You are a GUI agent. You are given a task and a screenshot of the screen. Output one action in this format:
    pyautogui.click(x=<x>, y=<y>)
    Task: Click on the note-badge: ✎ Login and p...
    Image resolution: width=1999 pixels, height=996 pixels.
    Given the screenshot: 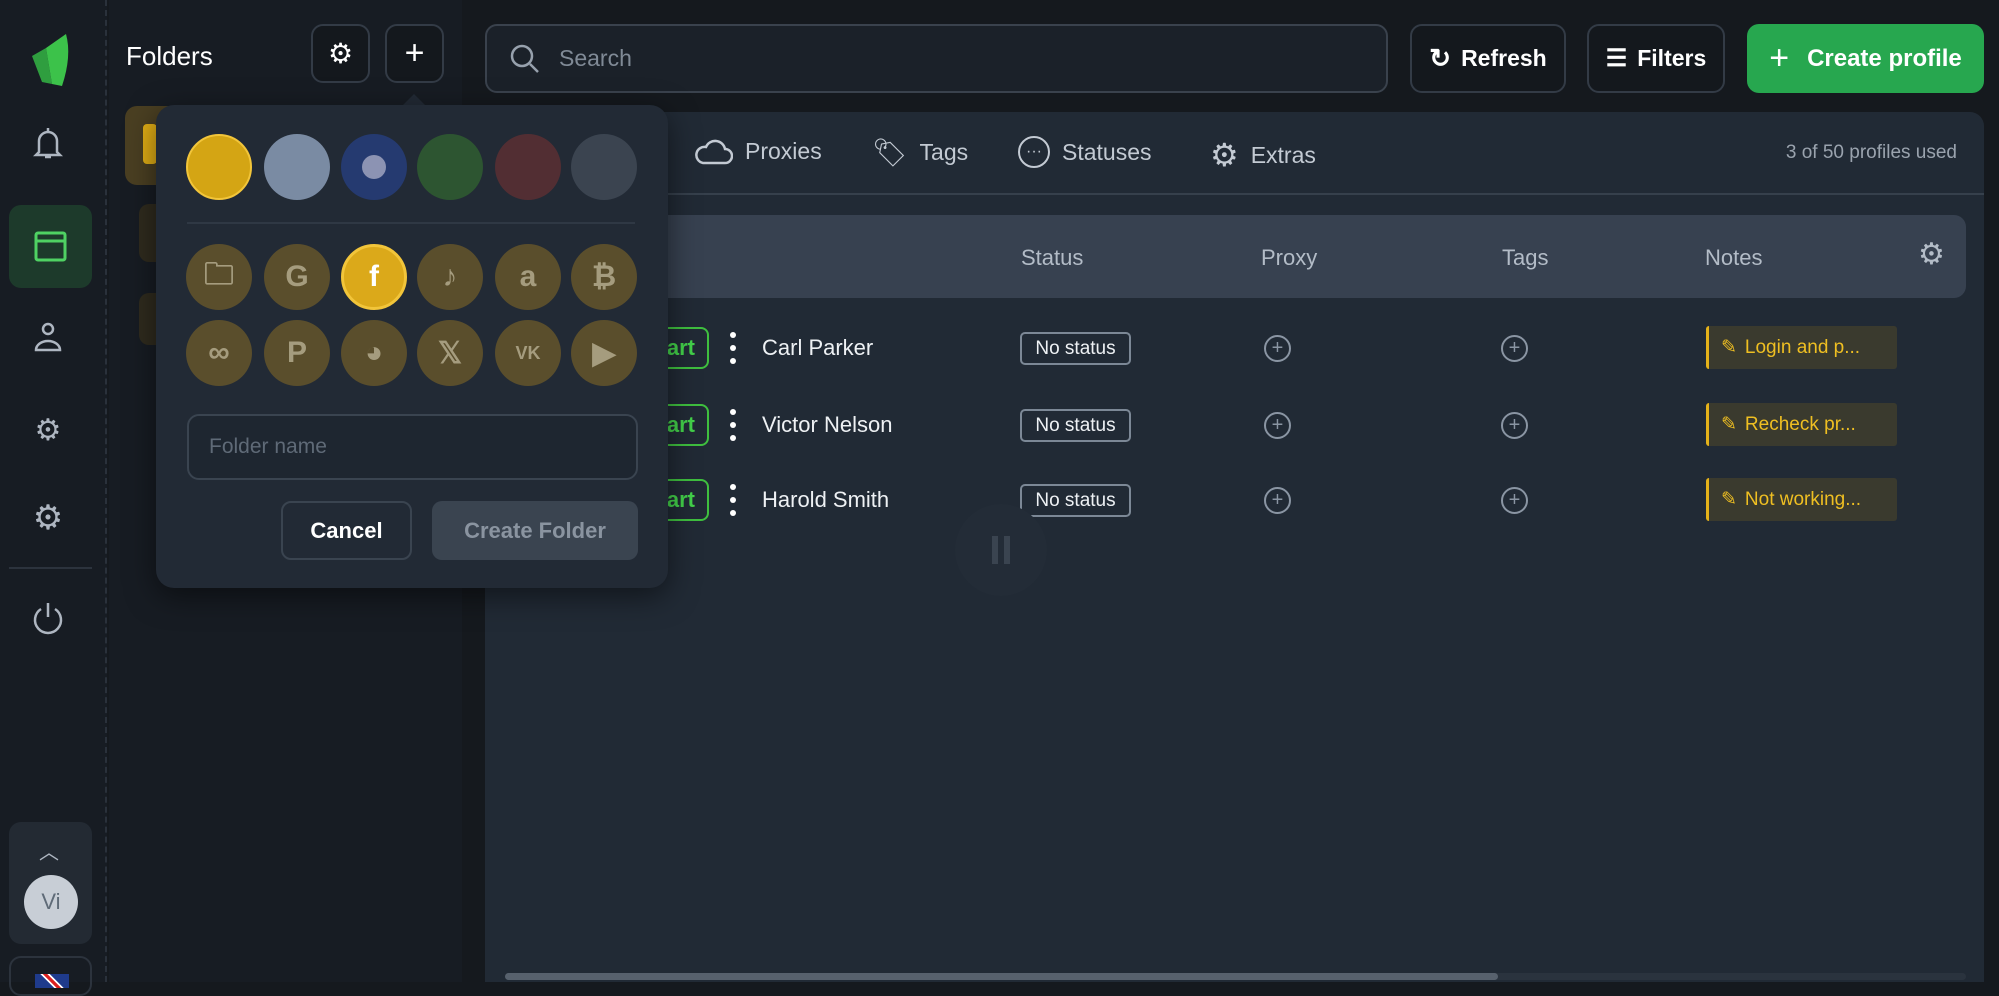 What is the action you would take?
    pyautogui.click(x=1801, y=347)
    